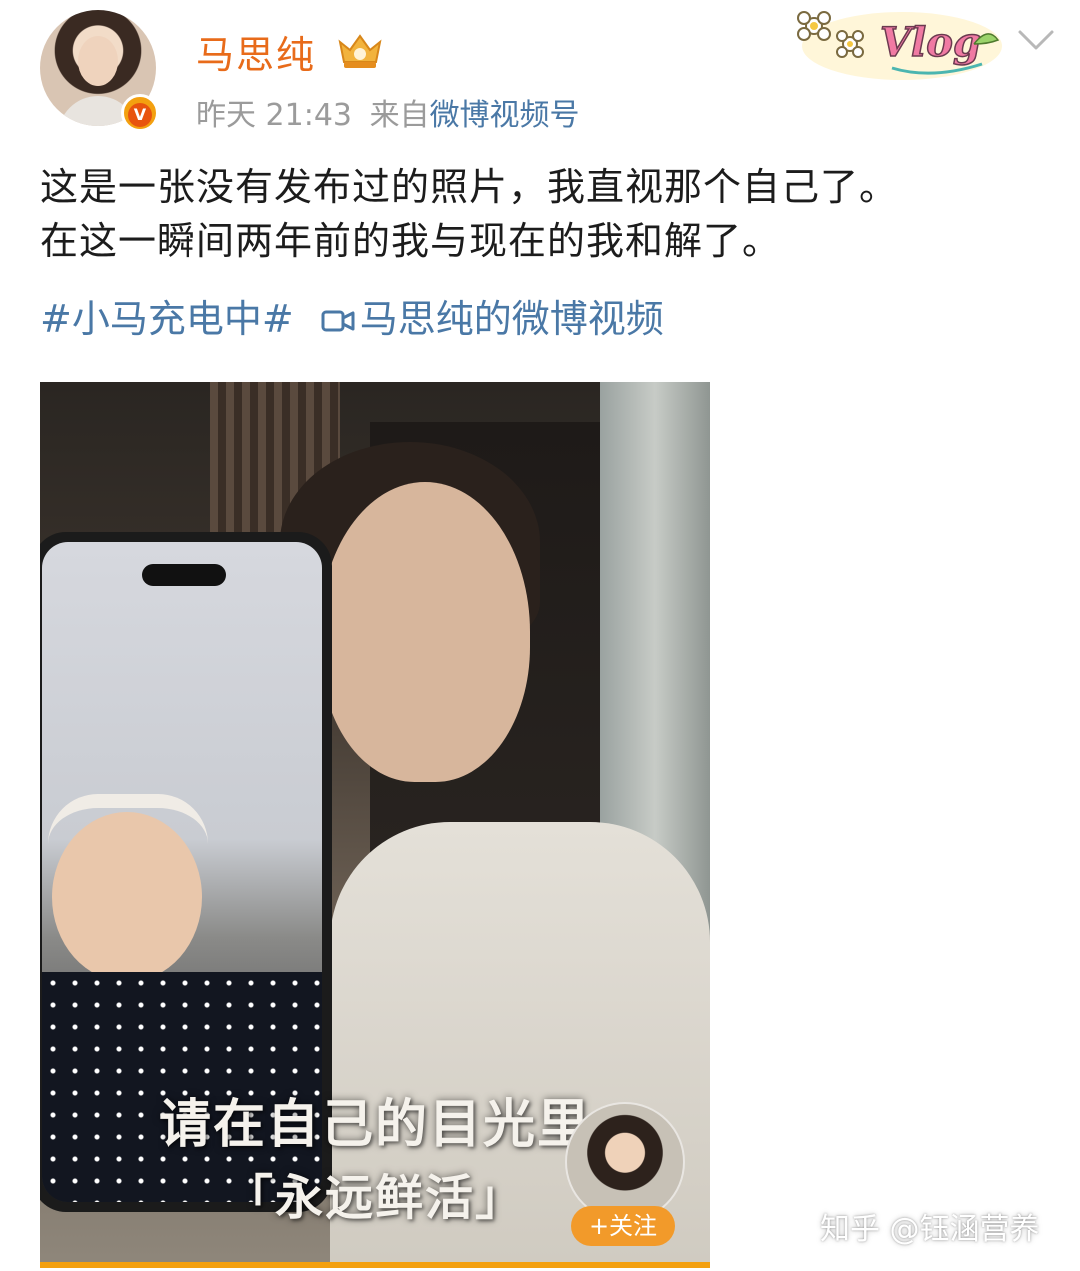  I want to click on post-meta: 昨天 21:43 来自微博视频号, so click(388, 112).